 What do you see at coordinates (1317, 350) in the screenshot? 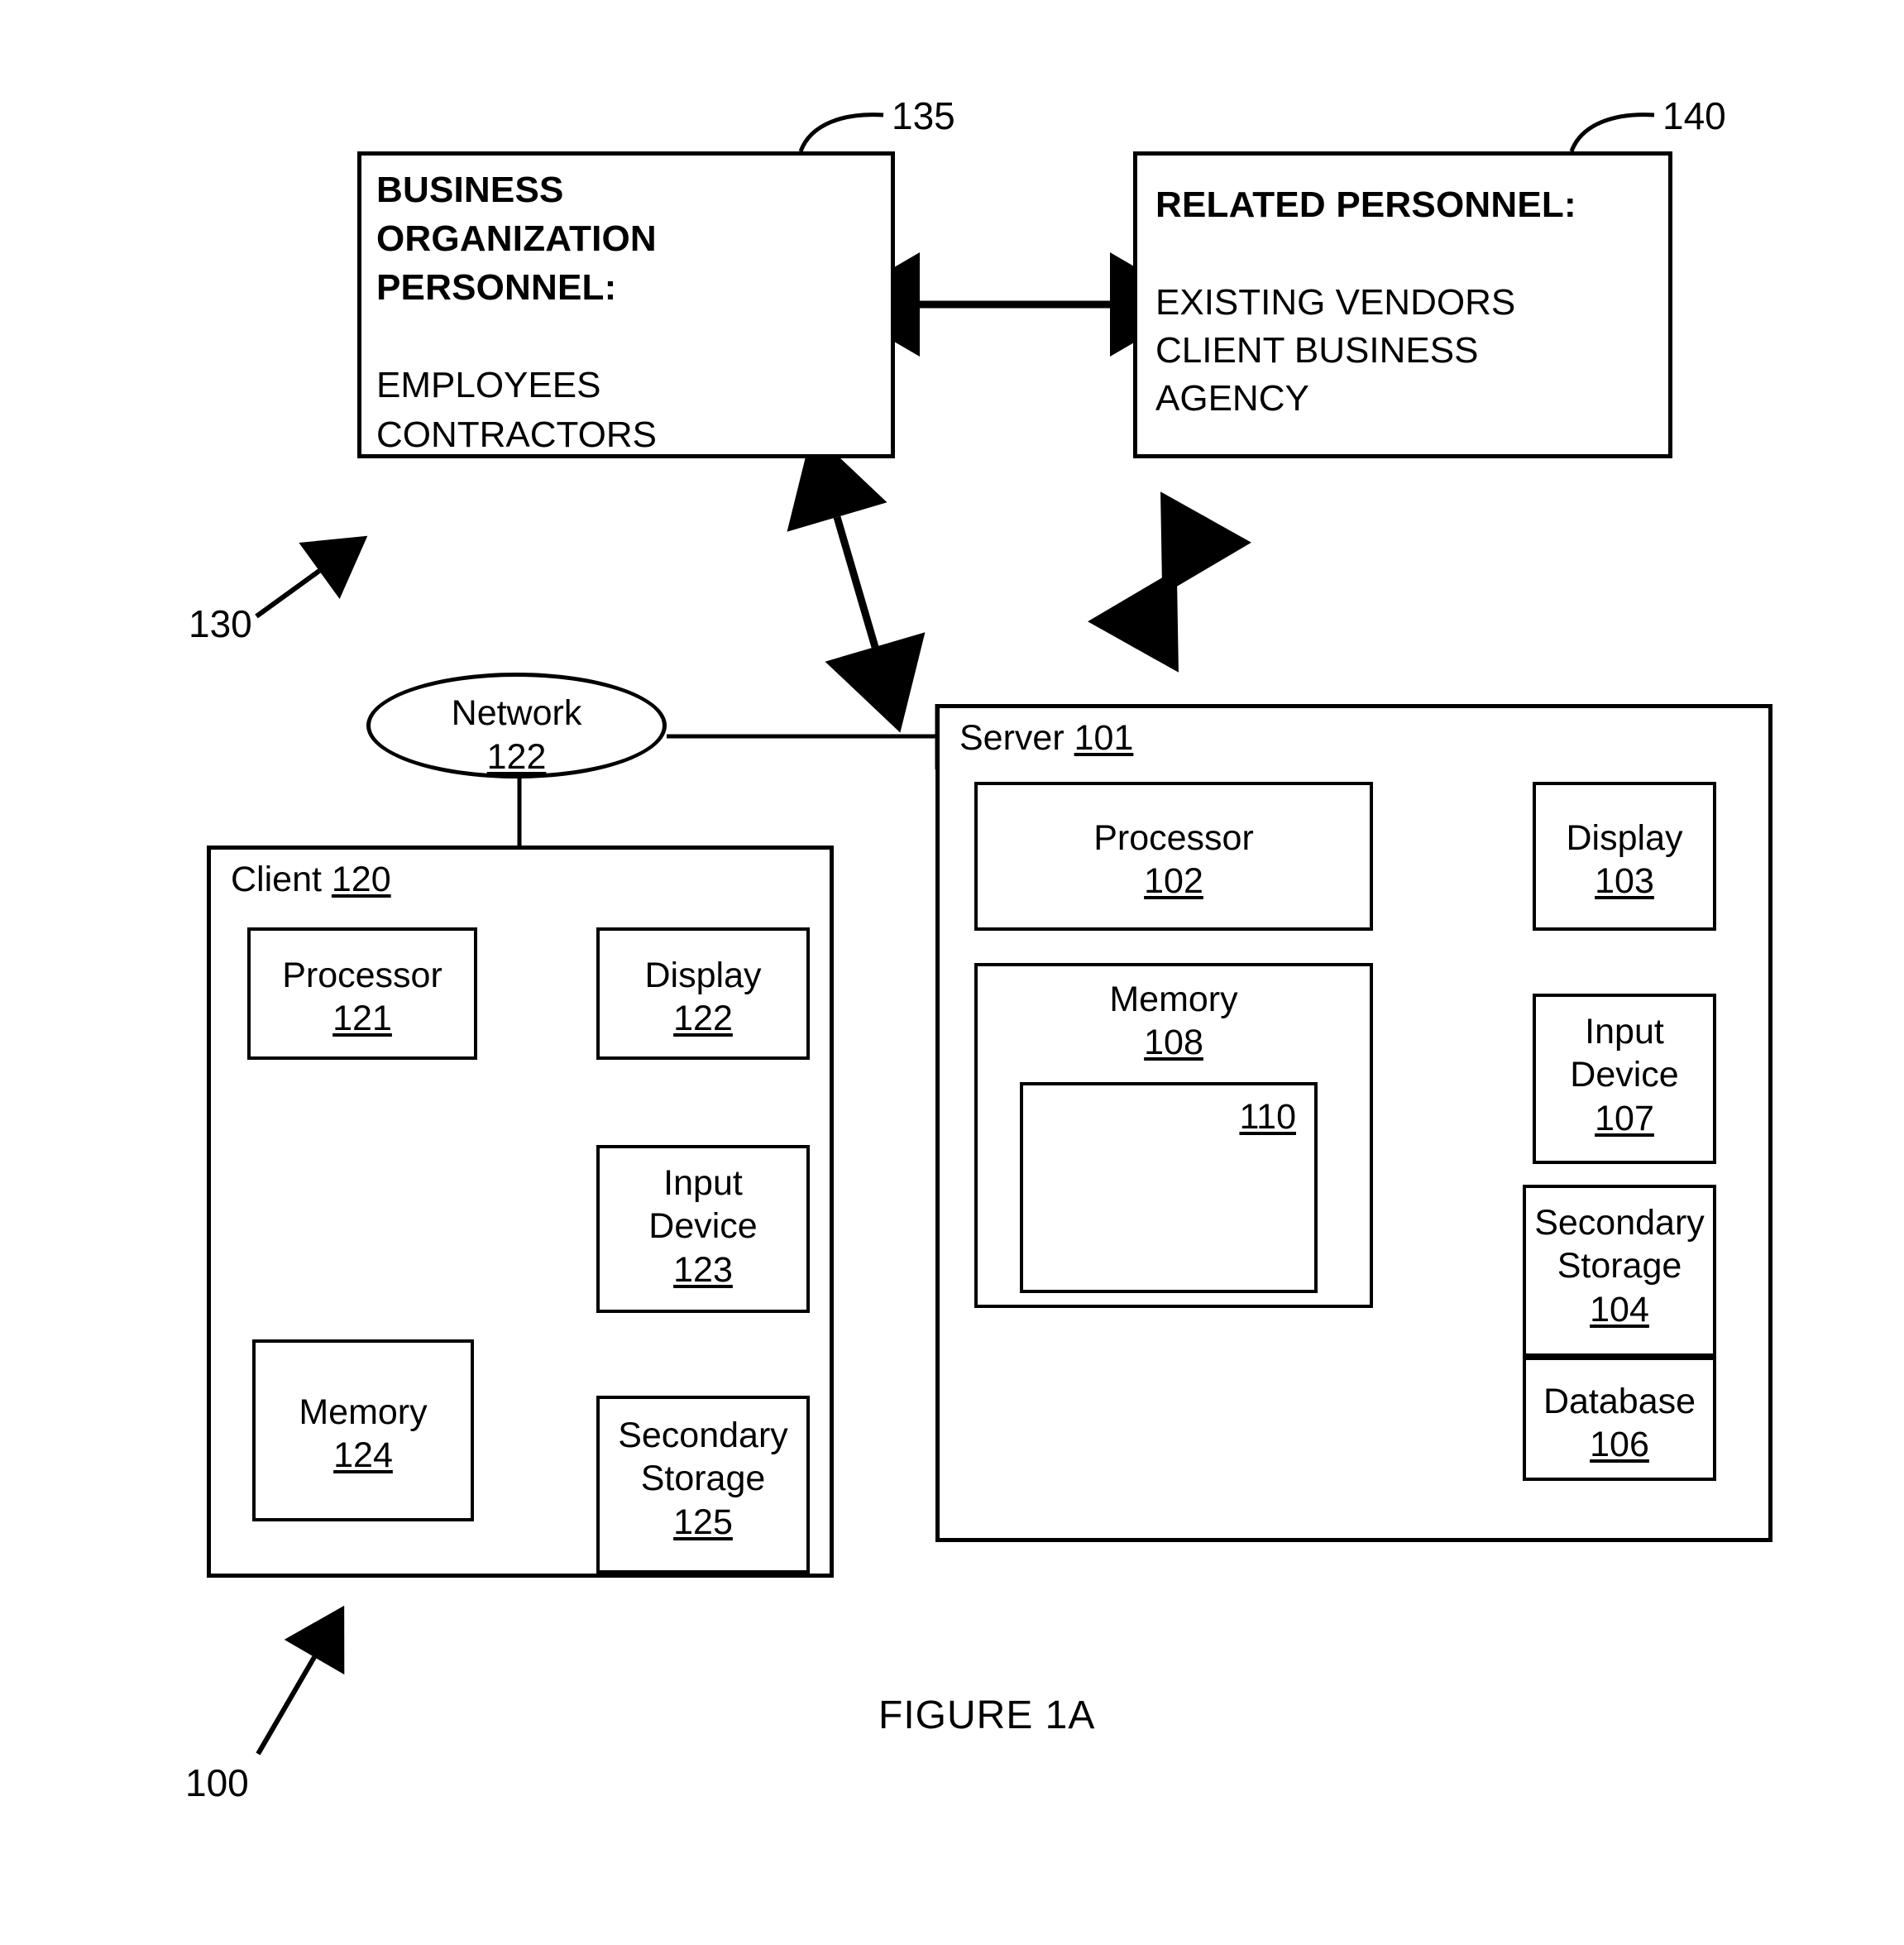
I see `related-item-client-business: CLIENT BUSINESS` at bounding box center [1317, 350].